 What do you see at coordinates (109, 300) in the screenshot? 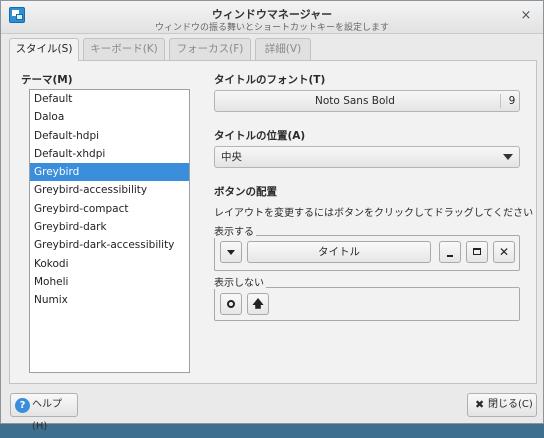
I see `theme-item: Numix` at bounding box center [109, 300].